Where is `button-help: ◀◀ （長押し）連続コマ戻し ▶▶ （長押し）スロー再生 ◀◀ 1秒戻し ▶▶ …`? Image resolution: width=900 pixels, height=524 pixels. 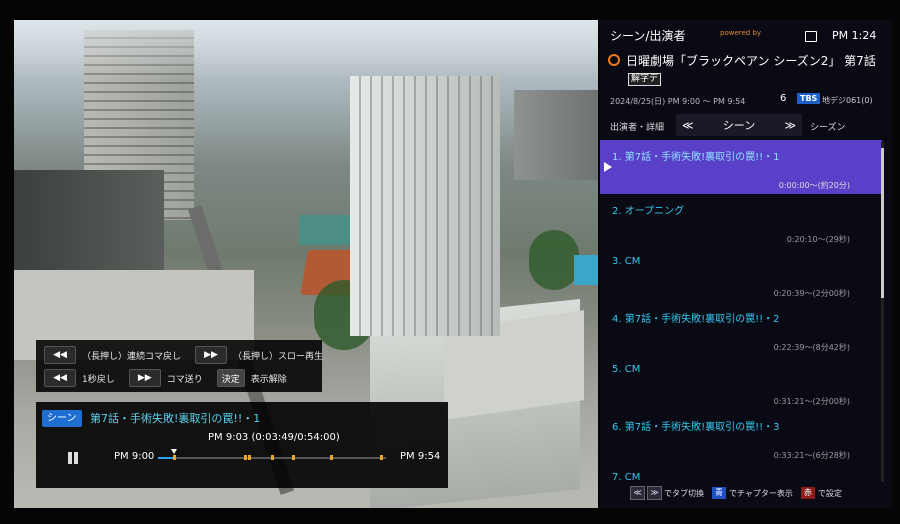 button-help: ◀◀ （長押し）連続コマ戻し ▶▶ （長押し）スロー再生 ◀◀ 1秒戻し ▶▶ … is located at coordinates (179, 366).